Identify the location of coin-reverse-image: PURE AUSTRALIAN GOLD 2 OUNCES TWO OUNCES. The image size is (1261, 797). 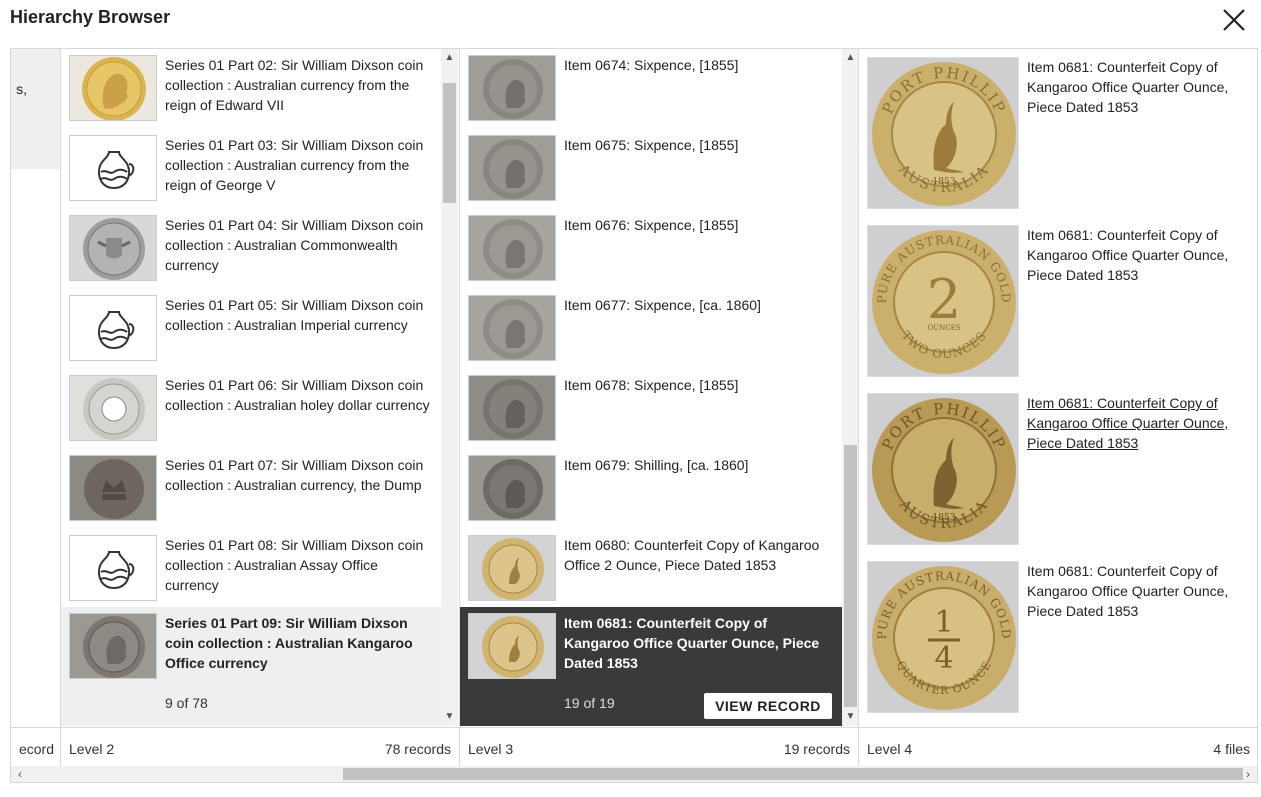
(943, 301).